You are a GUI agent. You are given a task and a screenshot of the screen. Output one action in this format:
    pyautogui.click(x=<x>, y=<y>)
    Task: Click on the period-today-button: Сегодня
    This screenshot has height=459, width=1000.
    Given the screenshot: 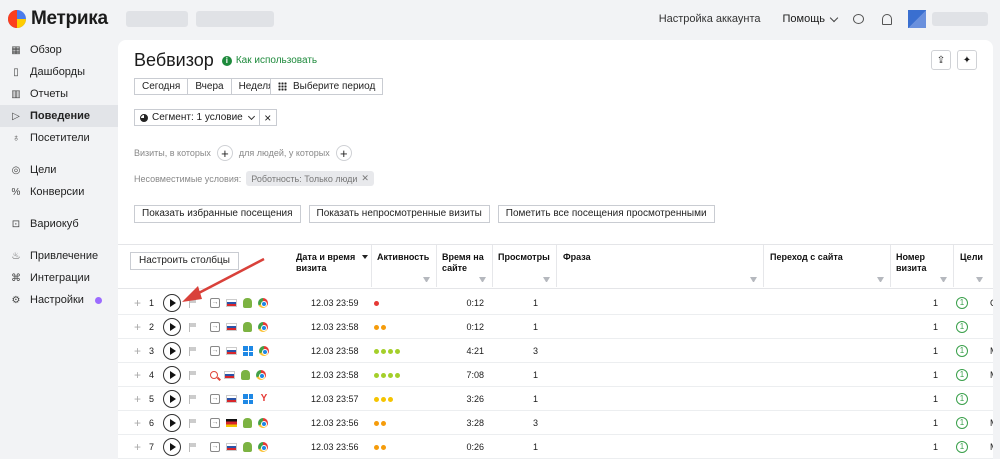 What is the action you would take?
    pyautogui.click(x=161, y=86)
    